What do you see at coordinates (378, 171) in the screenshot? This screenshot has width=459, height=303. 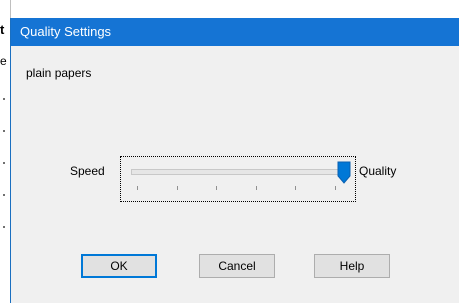 I see `slider-max-label: Quality` at bounding box center [378, 171].